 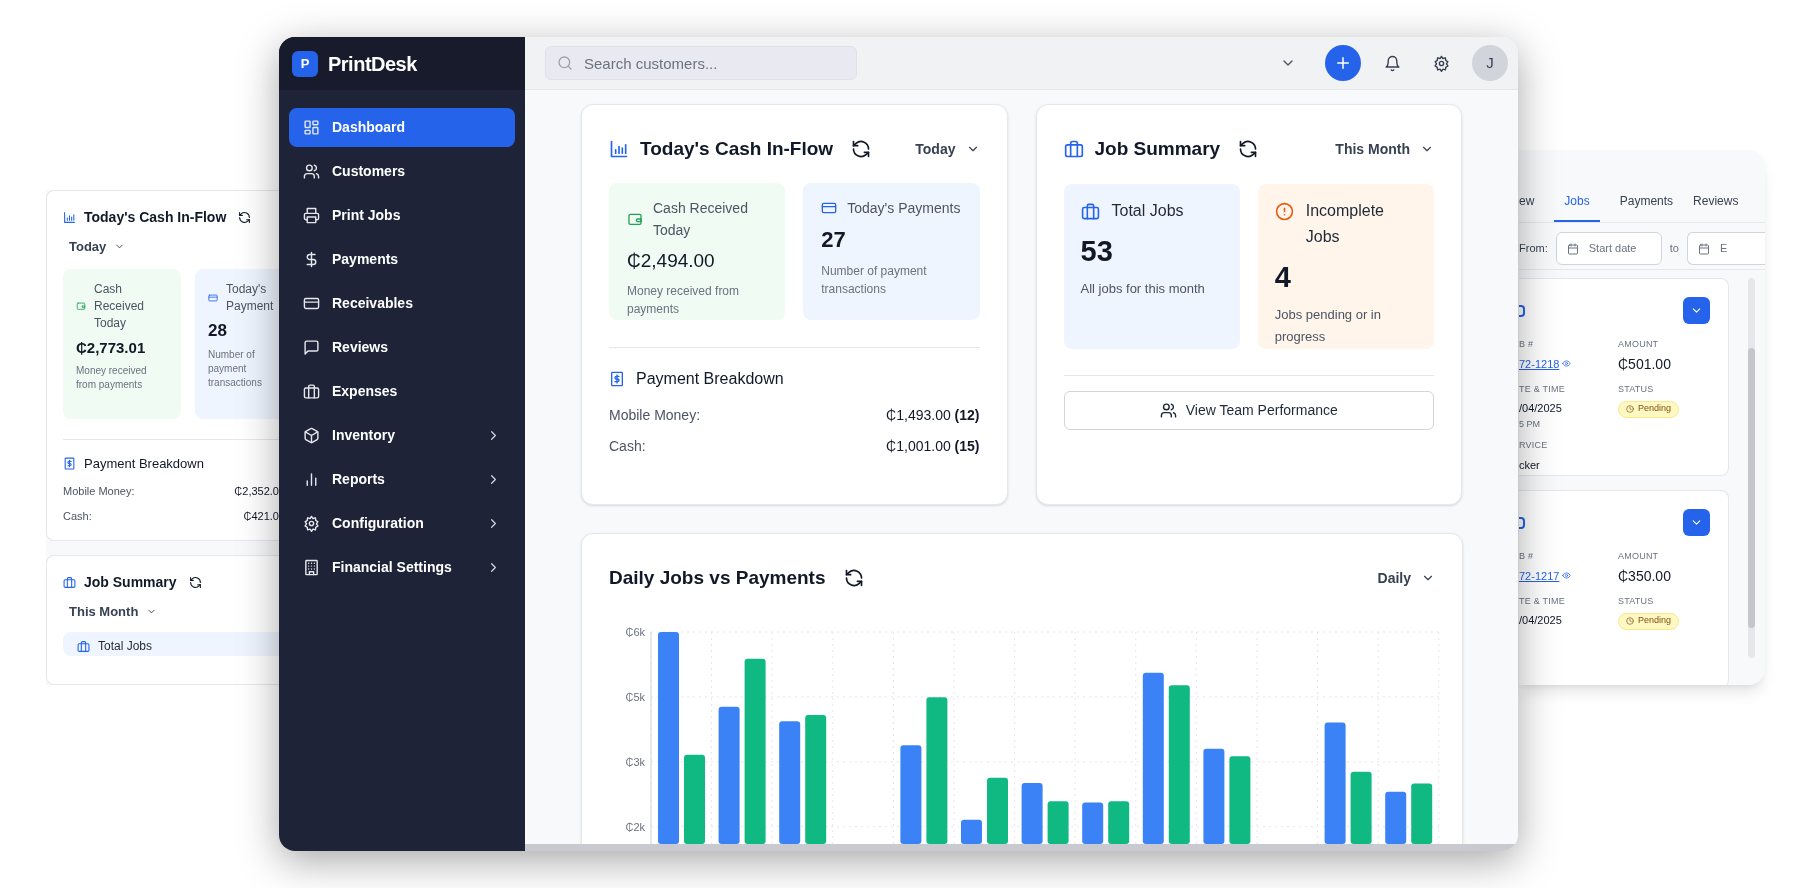 What do you see at coordinates (1645, 364) in the screenshot?
I see `amount-value: ₵501.00` at bounding box center [1645, 364].